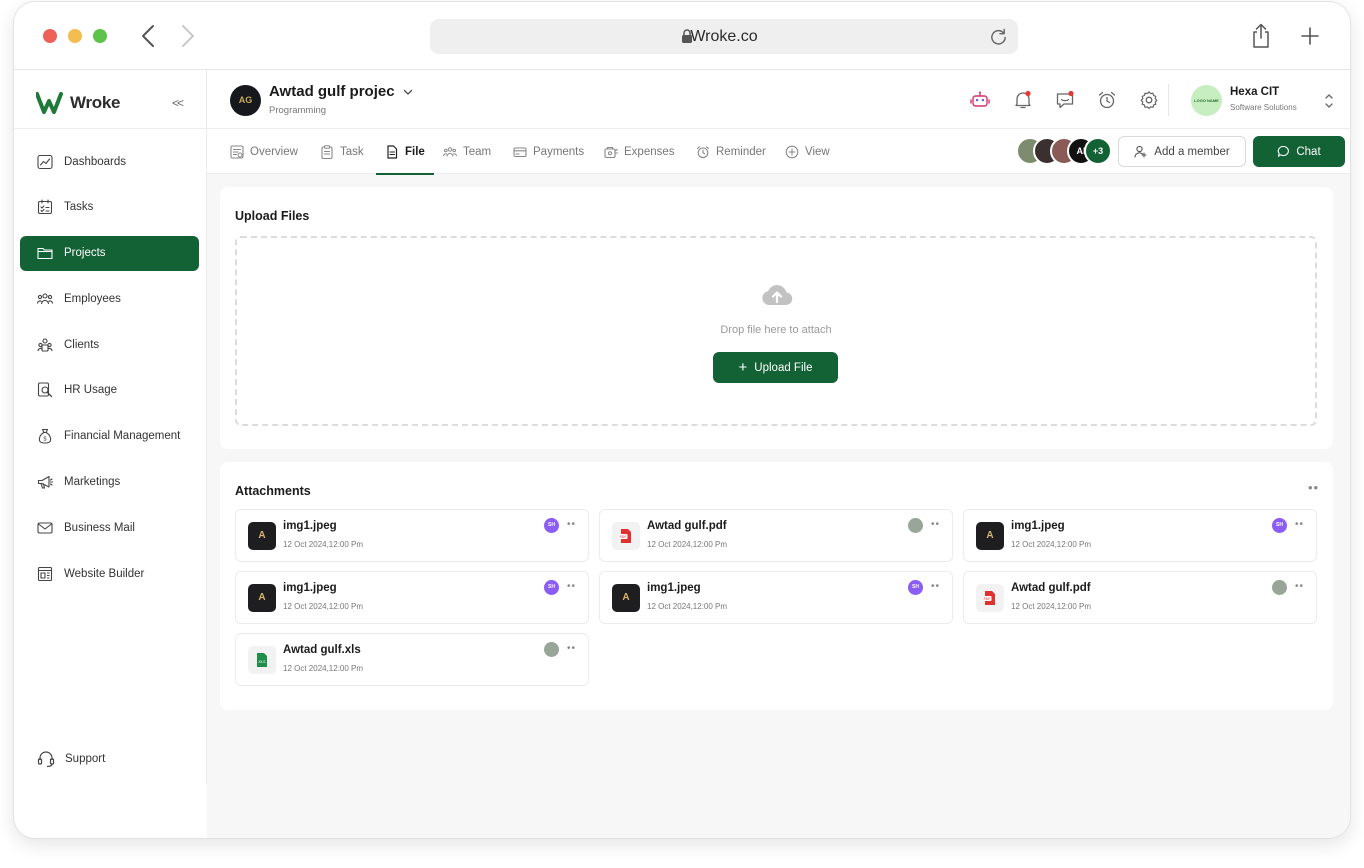 This screenshot has width=1364, height=868. What do you see at coordinates (980, 100) in the screenshot?
I see `robot-icon` at bounding box center [980, 100].